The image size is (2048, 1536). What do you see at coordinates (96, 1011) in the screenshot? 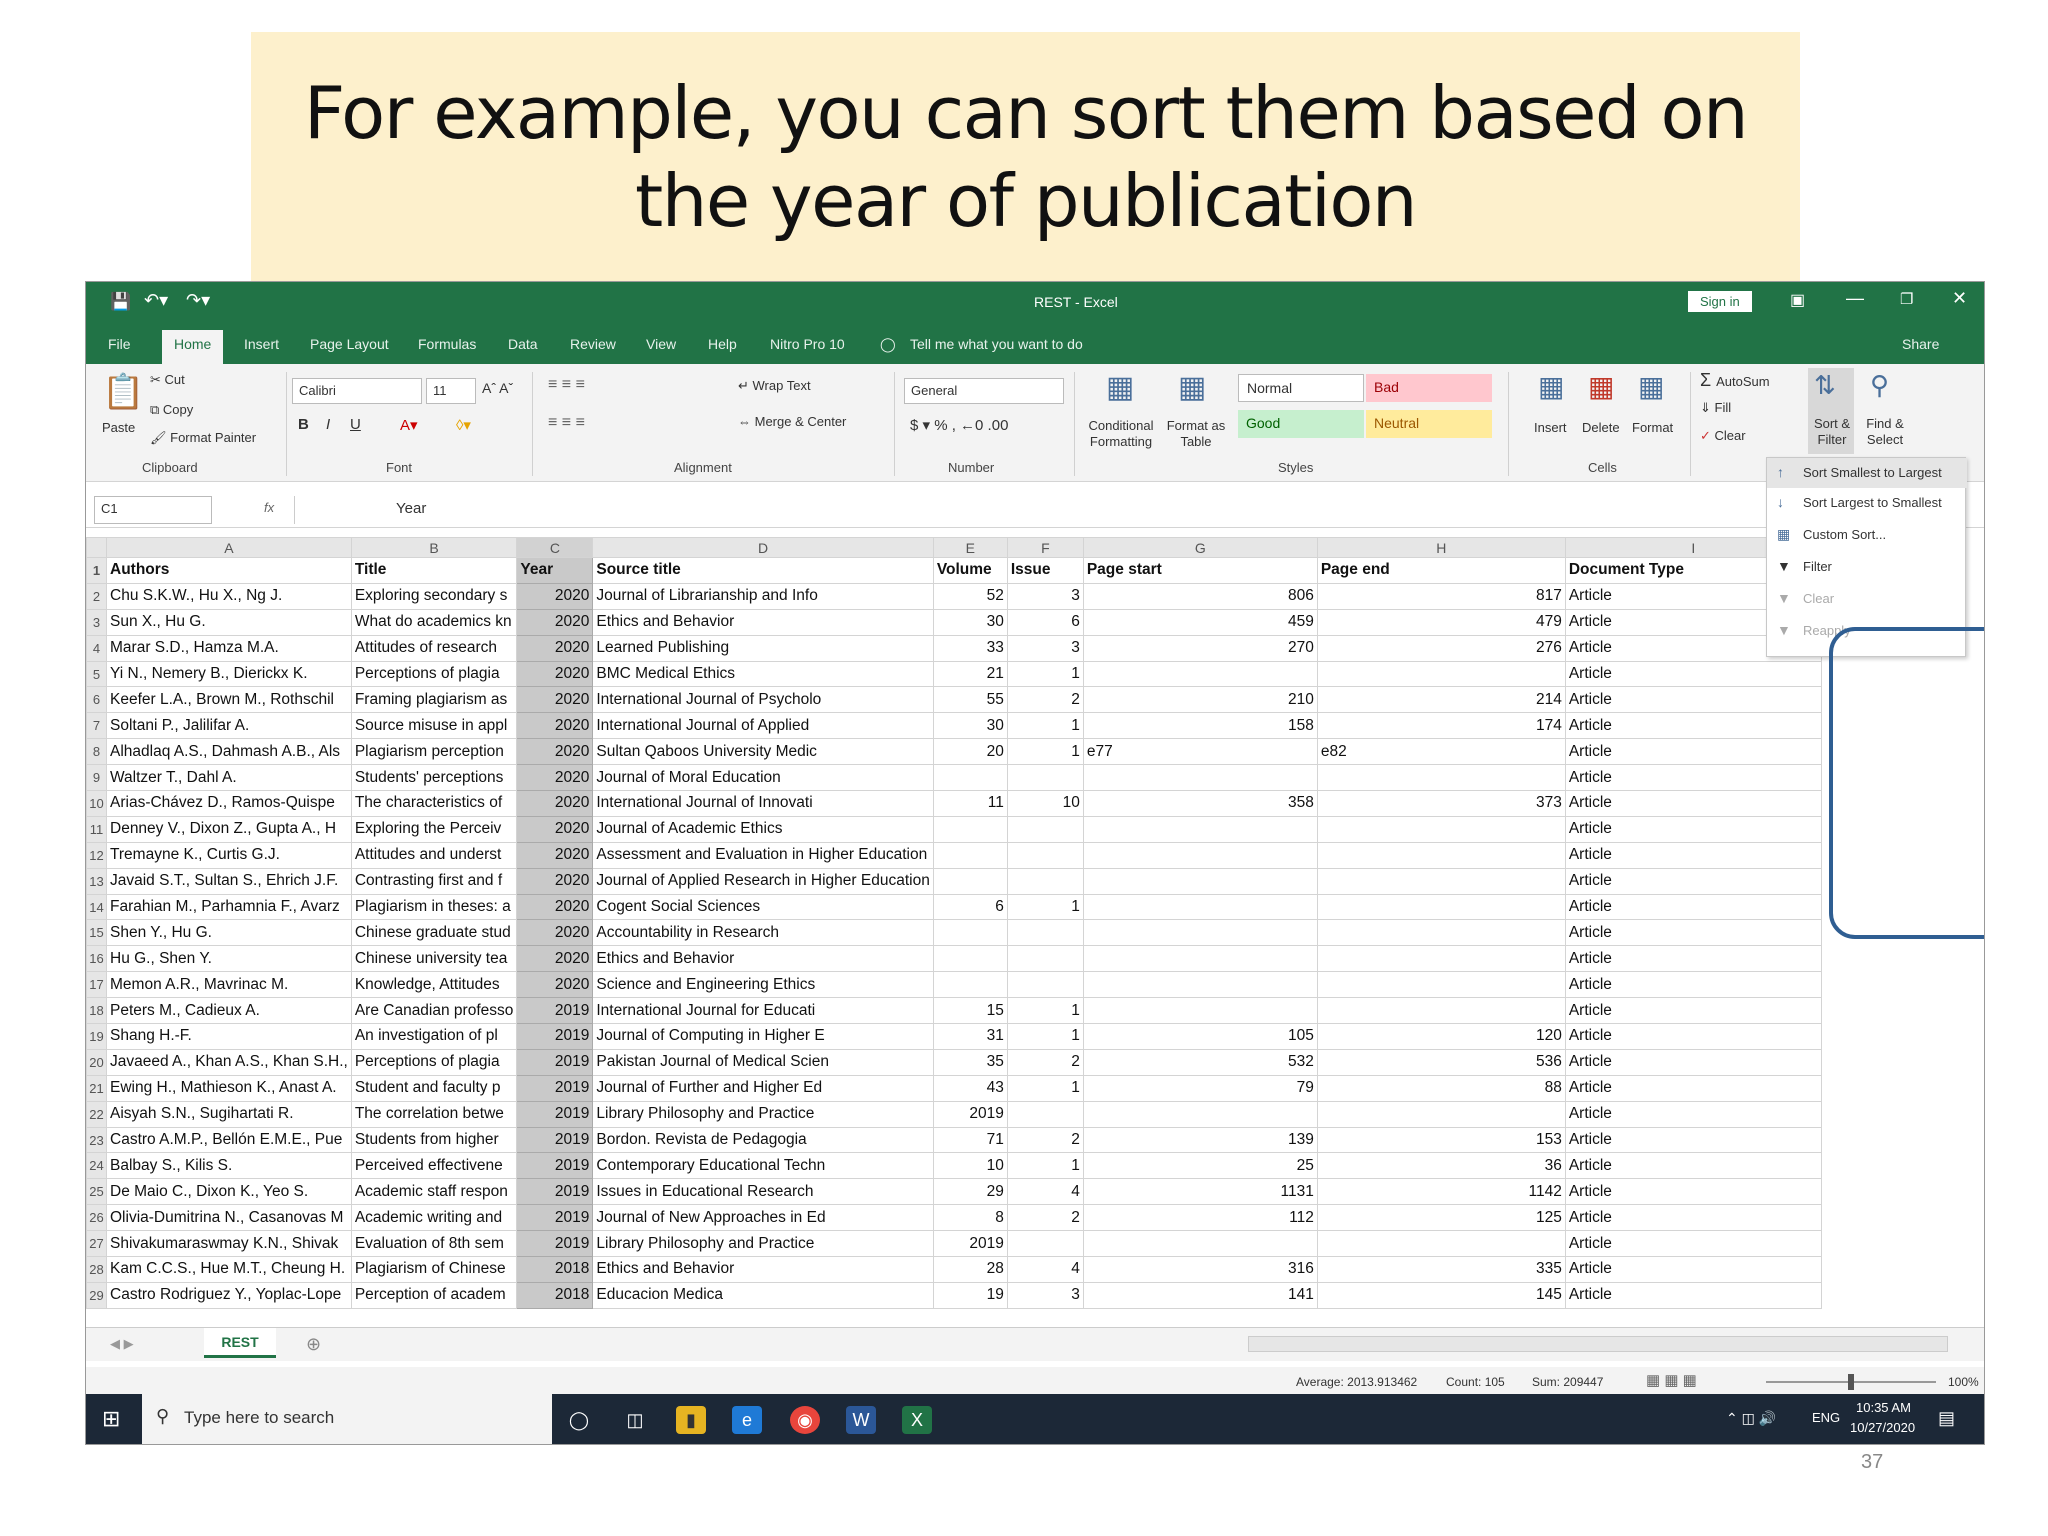
I see `row-number: 18` at bounding box center [96, 1011].